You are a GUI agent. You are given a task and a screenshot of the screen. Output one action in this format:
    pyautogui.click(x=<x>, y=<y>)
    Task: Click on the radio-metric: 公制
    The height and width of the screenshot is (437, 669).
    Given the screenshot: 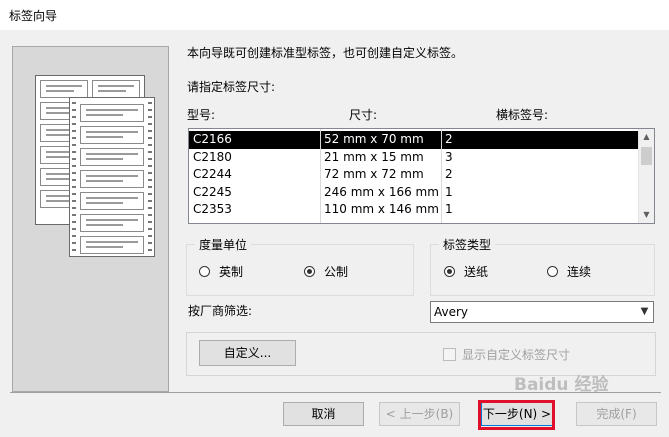 What is the action you would take?
    pyautogui.click(x=326, y=271)
    